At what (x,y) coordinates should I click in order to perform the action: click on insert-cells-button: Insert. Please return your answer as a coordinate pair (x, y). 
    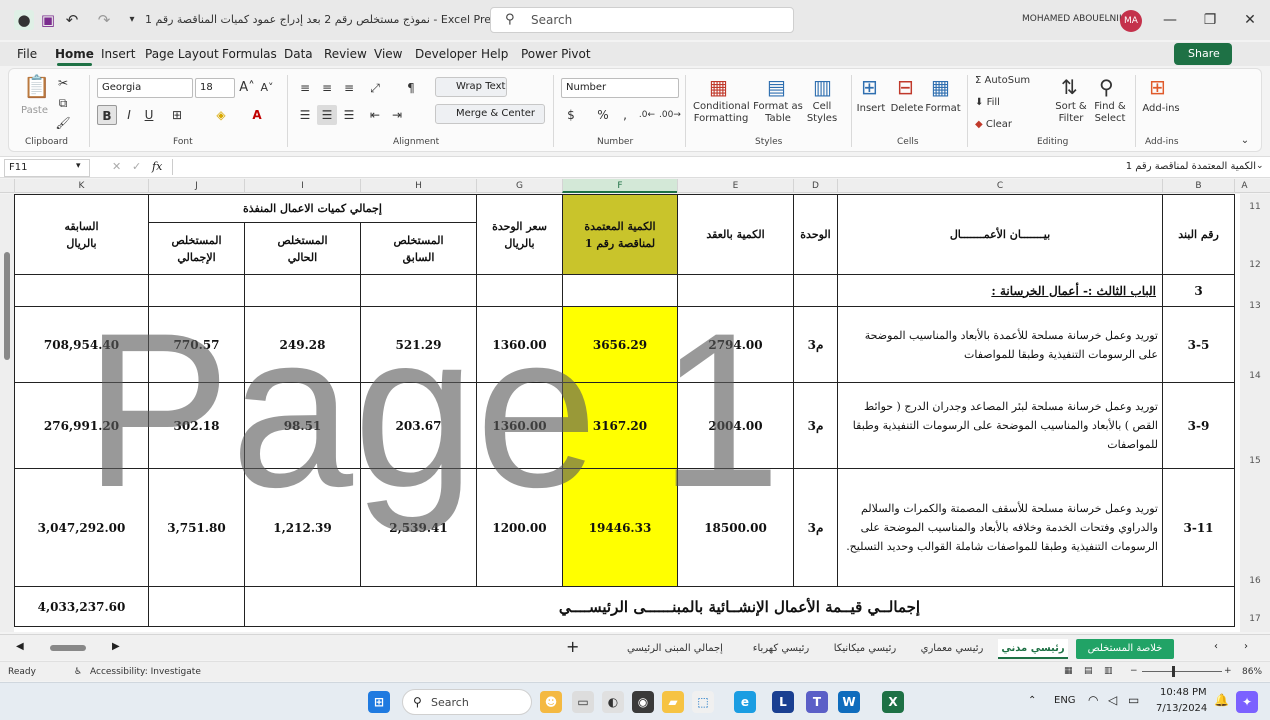
    Looking at the image, I should click on (871, 109).